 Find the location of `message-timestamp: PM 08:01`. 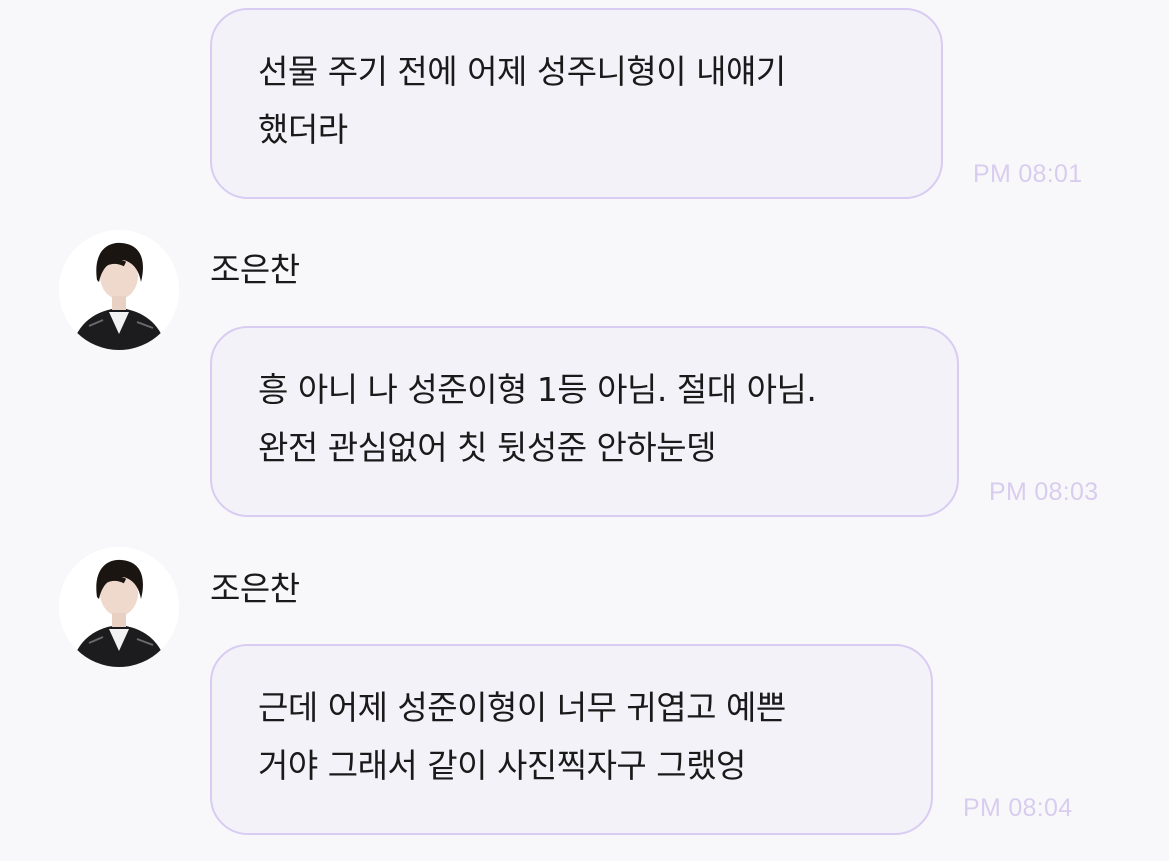

message-timestamp: PM 08:01 is located at coordinates (1028, 174).